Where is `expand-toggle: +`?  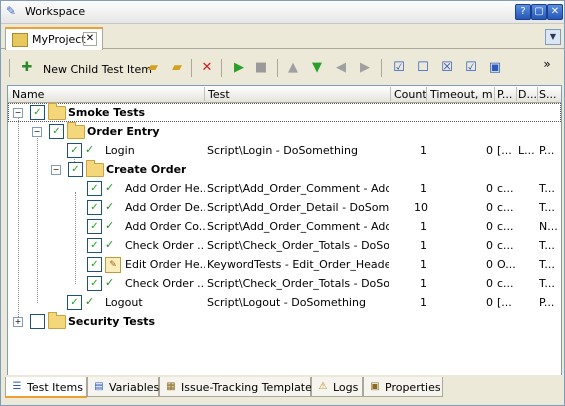 expand-toggle: + is located at coordinates (18, 322).